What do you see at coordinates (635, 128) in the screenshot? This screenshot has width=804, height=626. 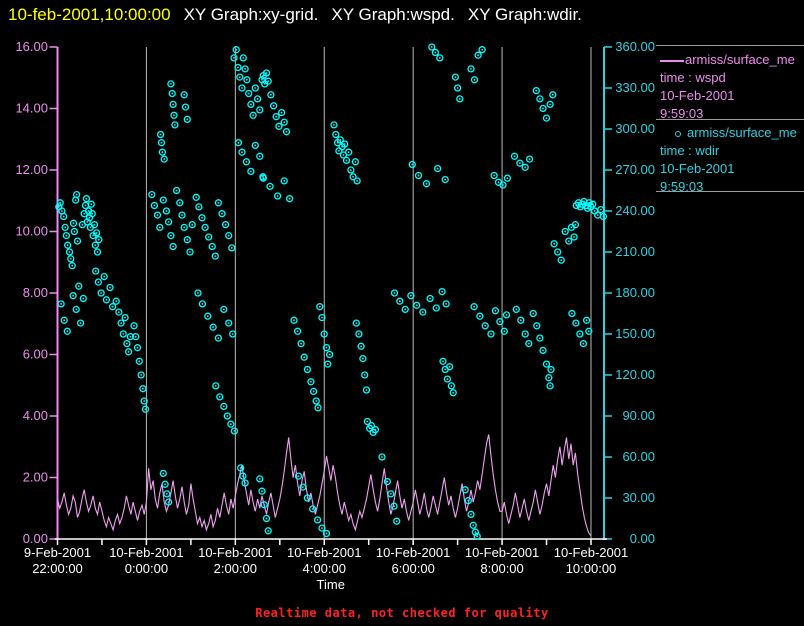 I see `right-axis-tick-label: 300.00` at bounding box center [635, 128].